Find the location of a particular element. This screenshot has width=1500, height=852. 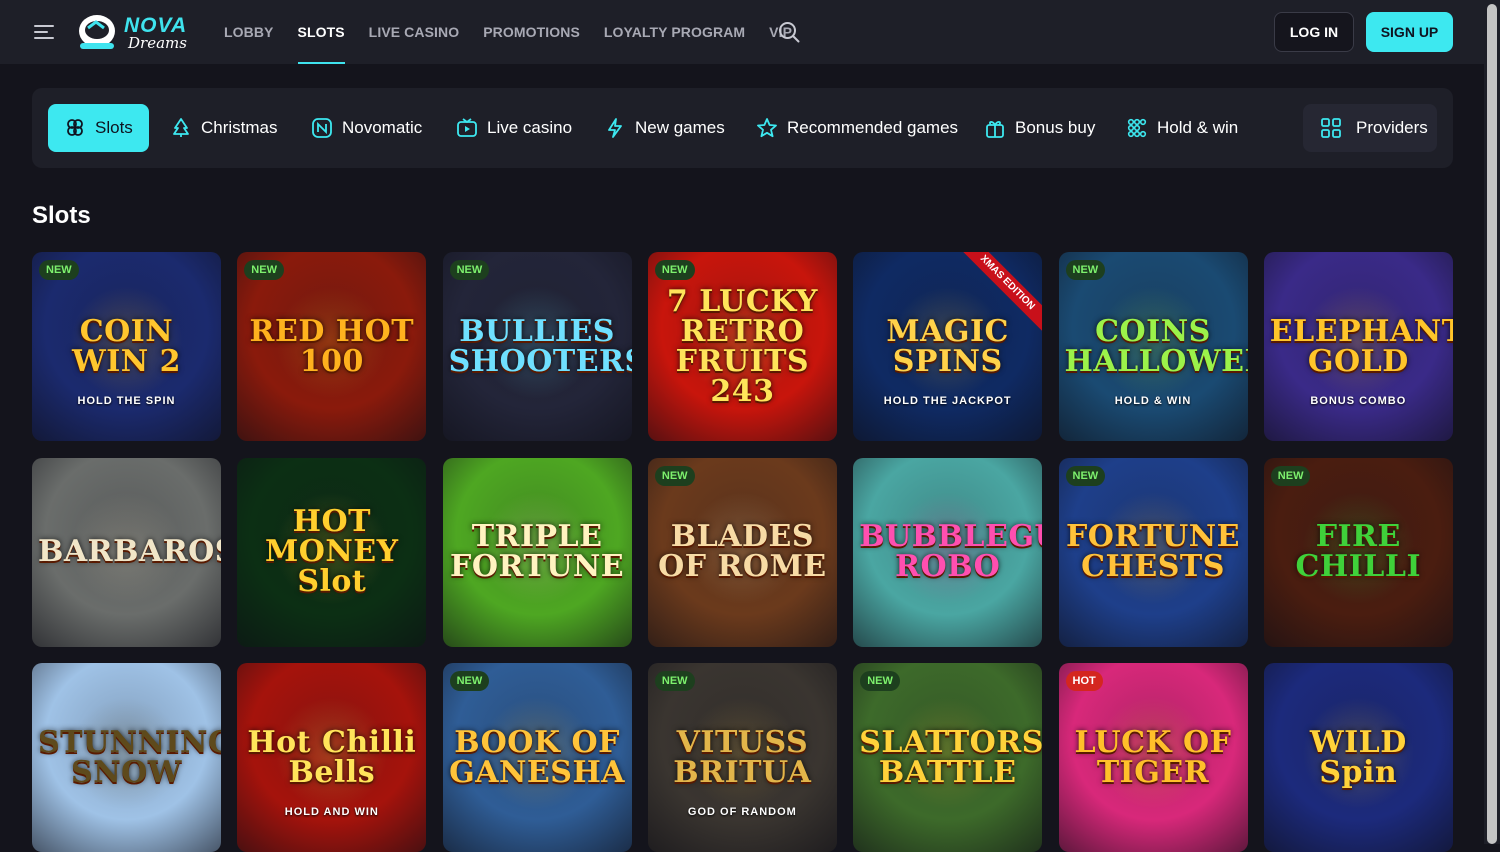

game-tile: COIN WIN 2 HOLD THE SPIN NEW is located at coordinates (126, 346).